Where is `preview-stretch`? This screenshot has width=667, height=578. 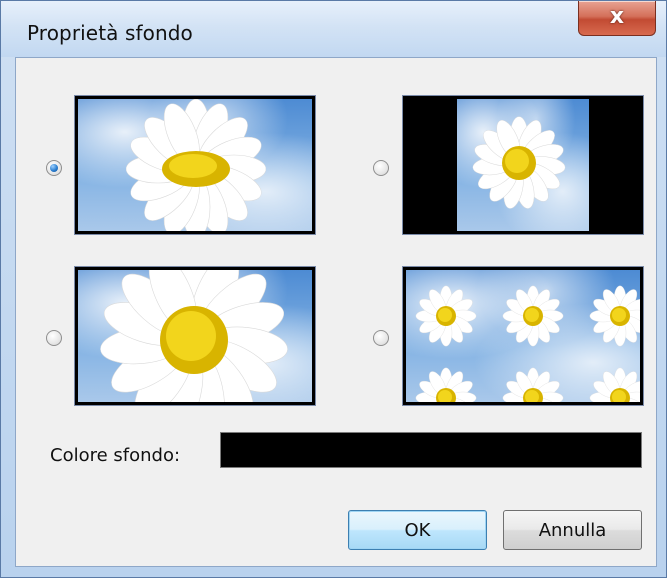 preview-stretch is located at coordinates (195, 165).